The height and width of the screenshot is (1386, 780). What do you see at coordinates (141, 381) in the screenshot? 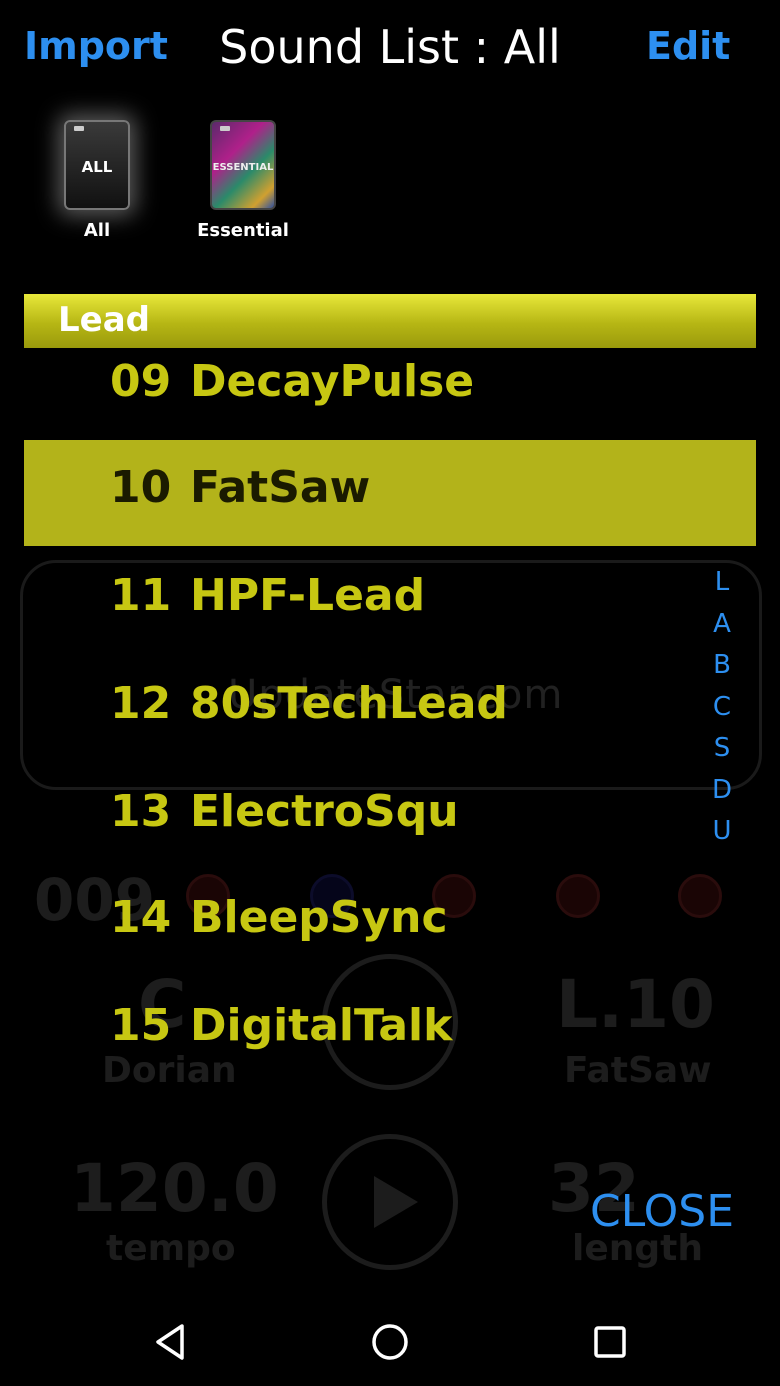
I see `item-number: 09` at bounding box center [141, 381].